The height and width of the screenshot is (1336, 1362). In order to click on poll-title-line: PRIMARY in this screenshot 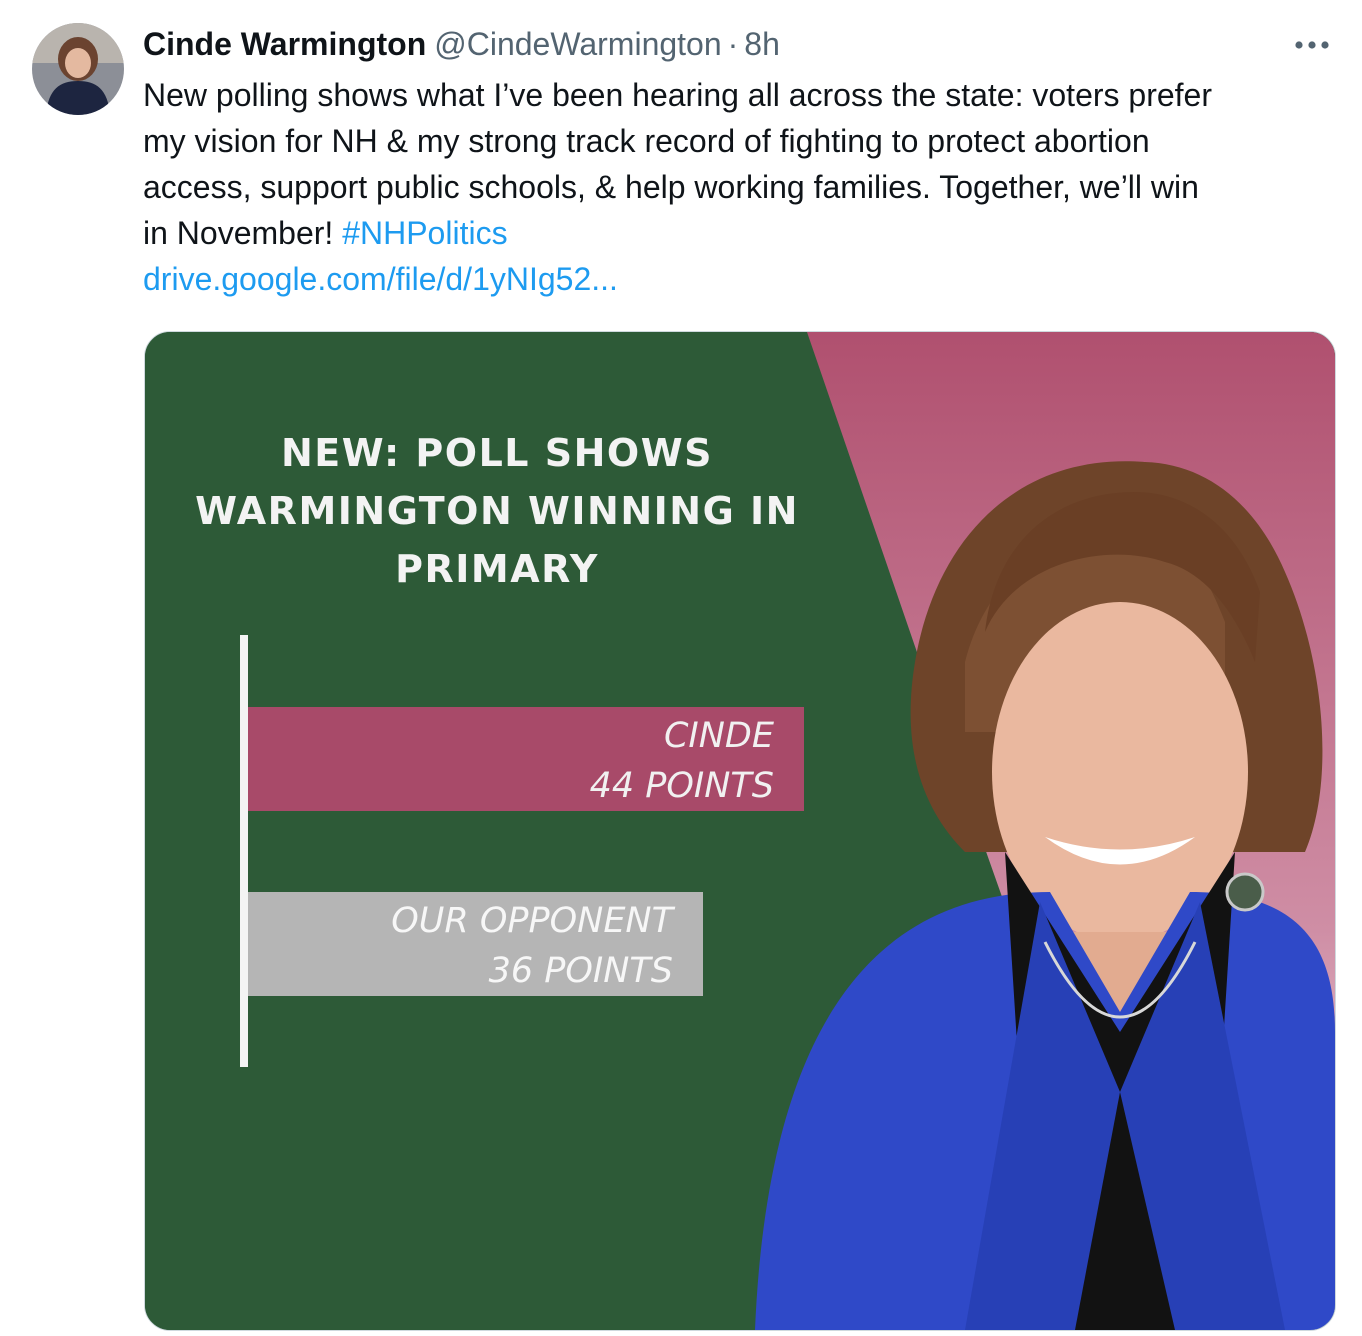, I will do `click(497, 569)`.